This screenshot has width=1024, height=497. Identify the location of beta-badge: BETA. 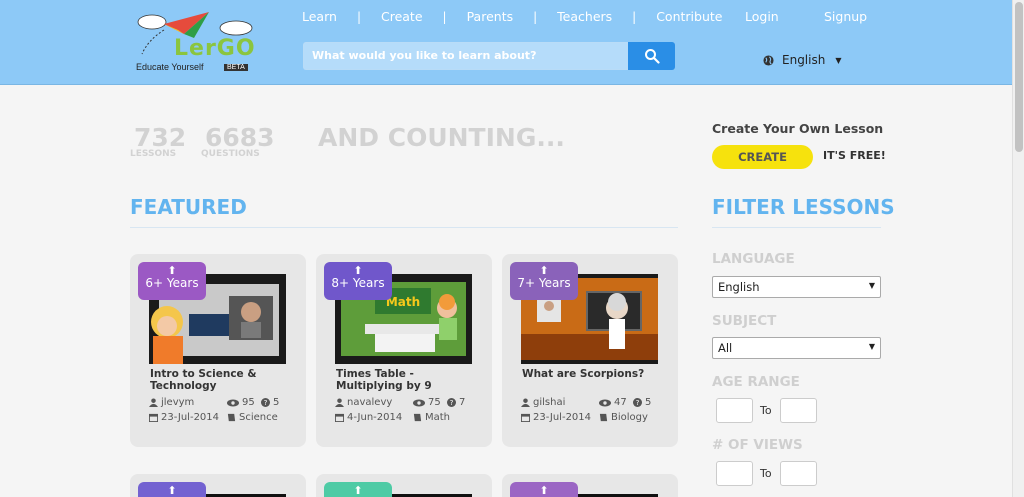
(236, 67).